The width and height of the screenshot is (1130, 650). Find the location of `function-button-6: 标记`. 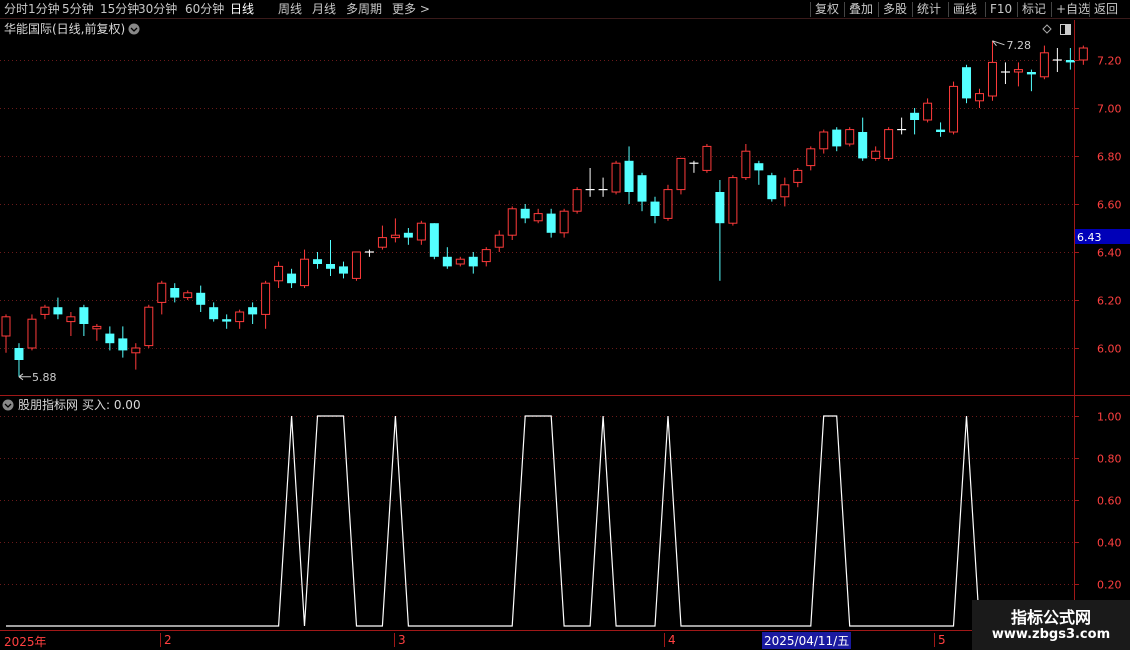

function-button-6: 标记 is located at coordinates (1034, 9).